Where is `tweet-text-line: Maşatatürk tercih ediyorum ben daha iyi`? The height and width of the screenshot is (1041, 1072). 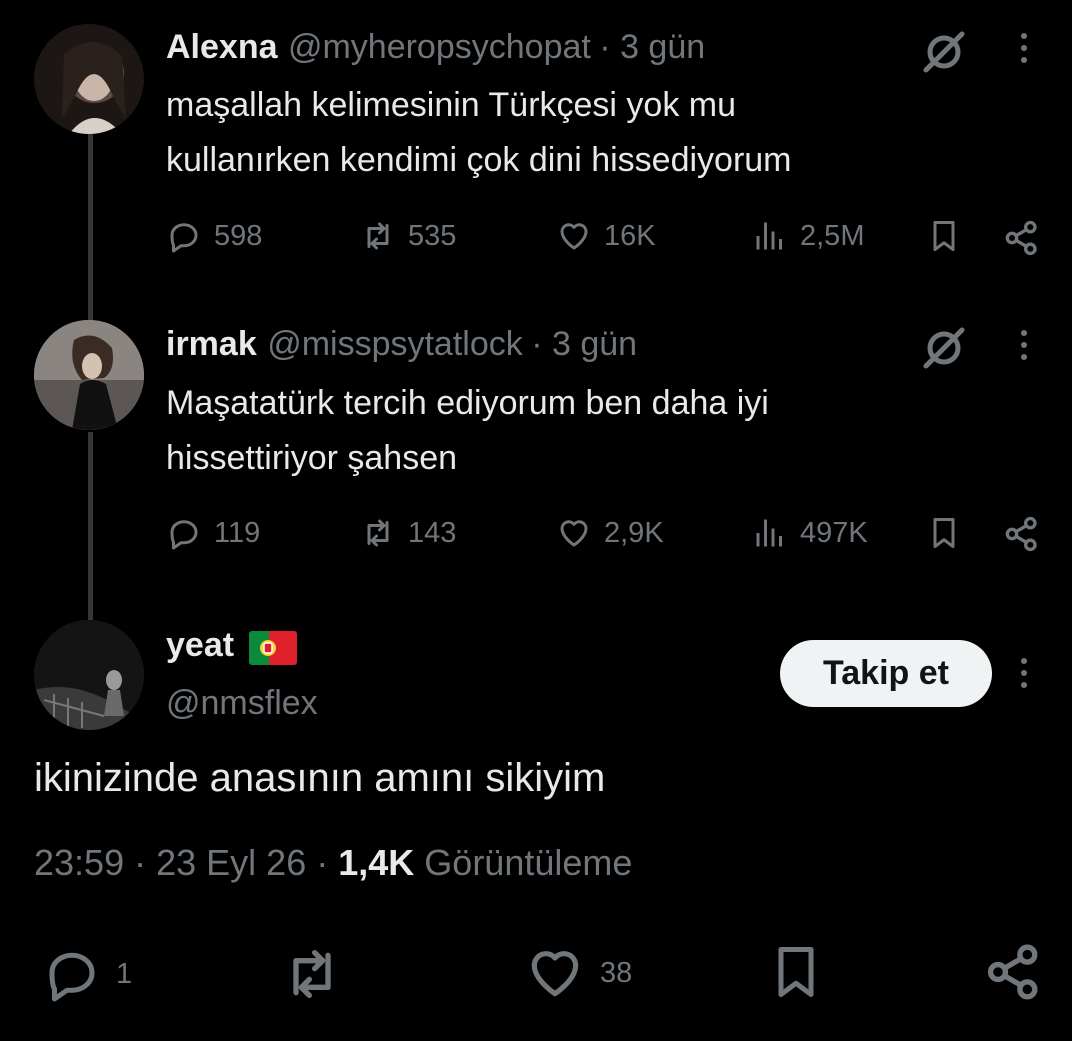
tweet-text-line: Maşatatürk tercih ediyorum ben daha iyi is located at coordinates (467, 403).